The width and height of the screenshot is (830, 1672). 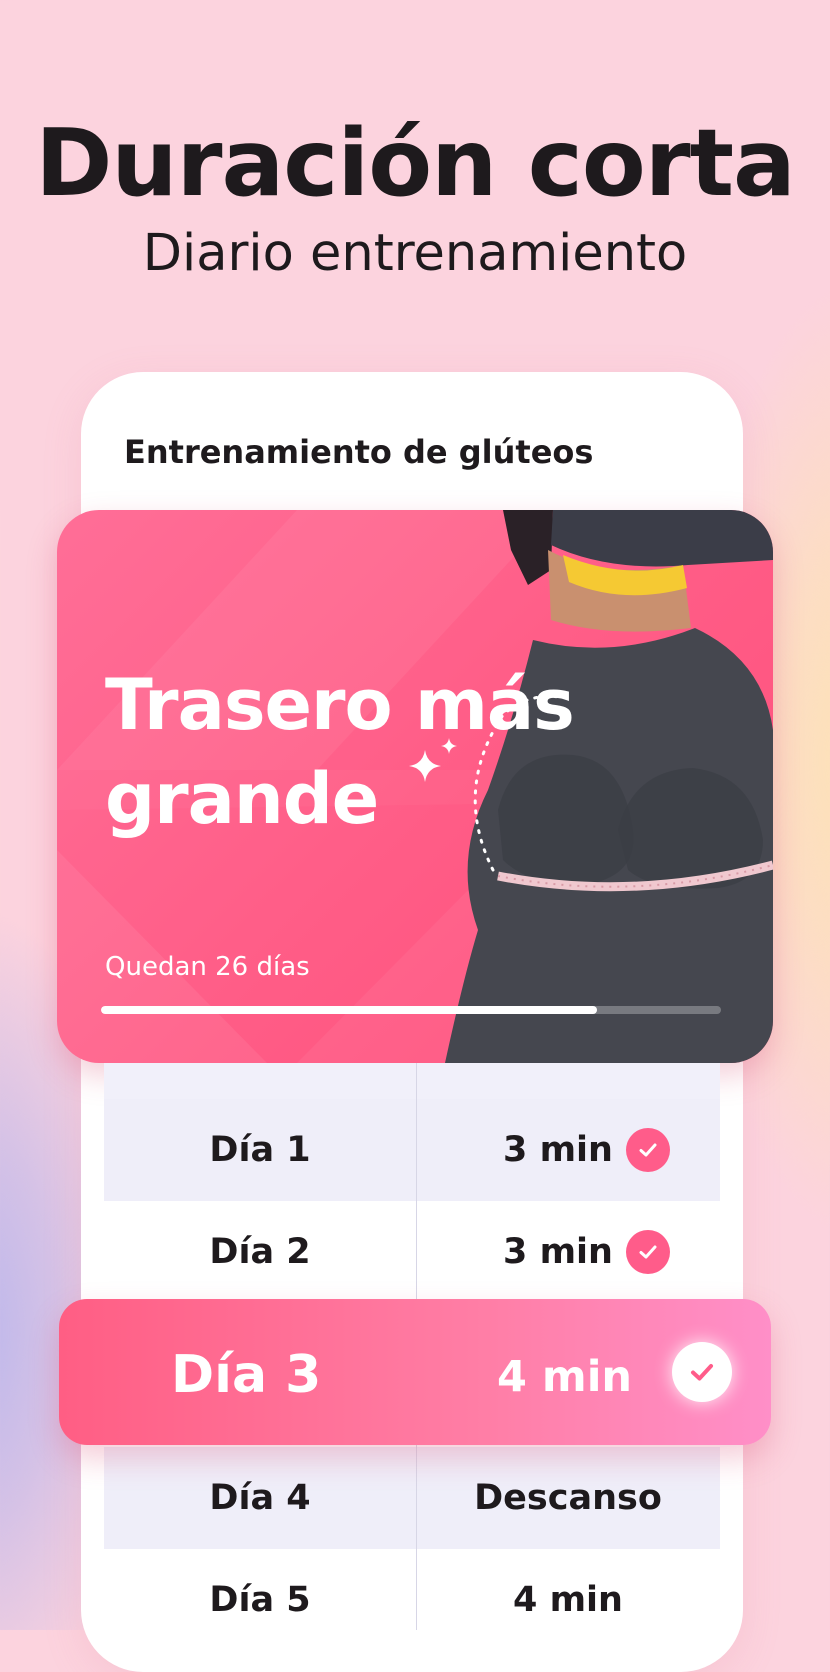 What do you see at coordinates (349, 1010) in the screenshot?
I see `plan-progress-fill` at bounding box center [349, 1010].